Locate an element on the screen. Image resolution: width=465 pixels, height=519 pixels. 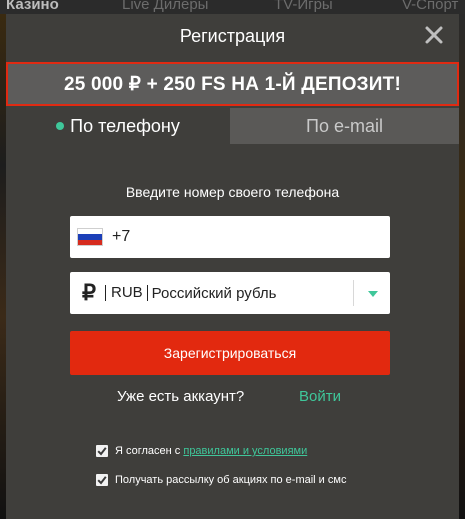
tab-by-email: По e-mail is located at coordinates (344, 126).